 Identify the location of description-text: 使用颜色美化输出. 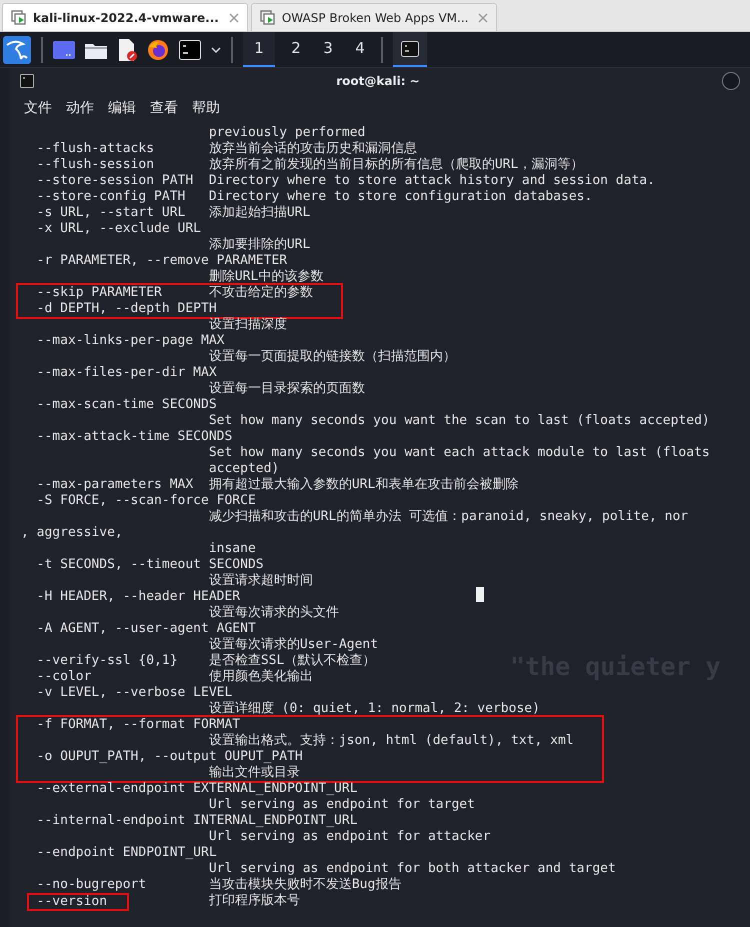
(260, 677).